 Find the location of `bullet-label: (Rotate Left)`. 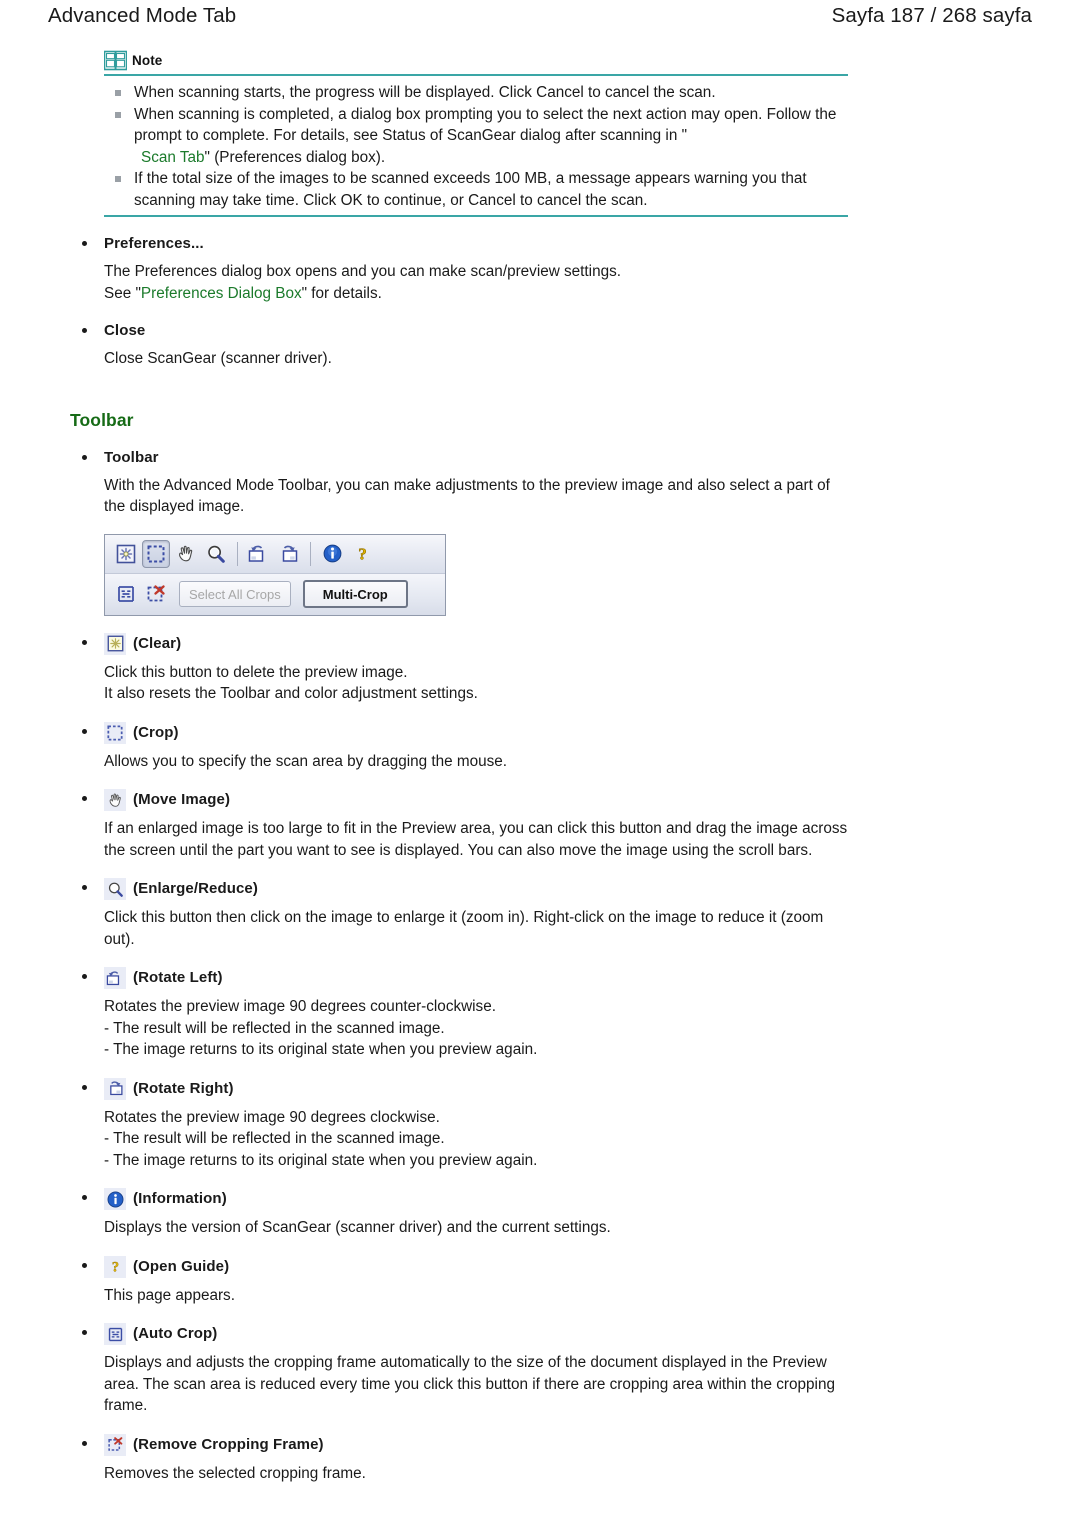

bullet-label: (Rotate Left) is located at coordinates (178, 977).